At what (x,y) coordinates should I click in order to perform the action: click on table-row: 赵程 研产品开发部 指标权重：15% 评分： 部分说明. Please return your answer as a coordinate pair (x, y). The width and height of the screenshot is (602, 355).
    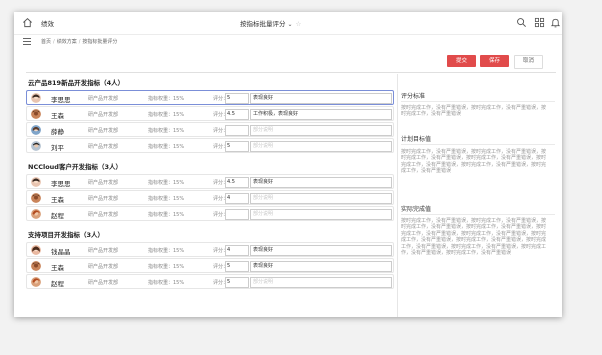
    Looking at the image, I should click on (210, 213).